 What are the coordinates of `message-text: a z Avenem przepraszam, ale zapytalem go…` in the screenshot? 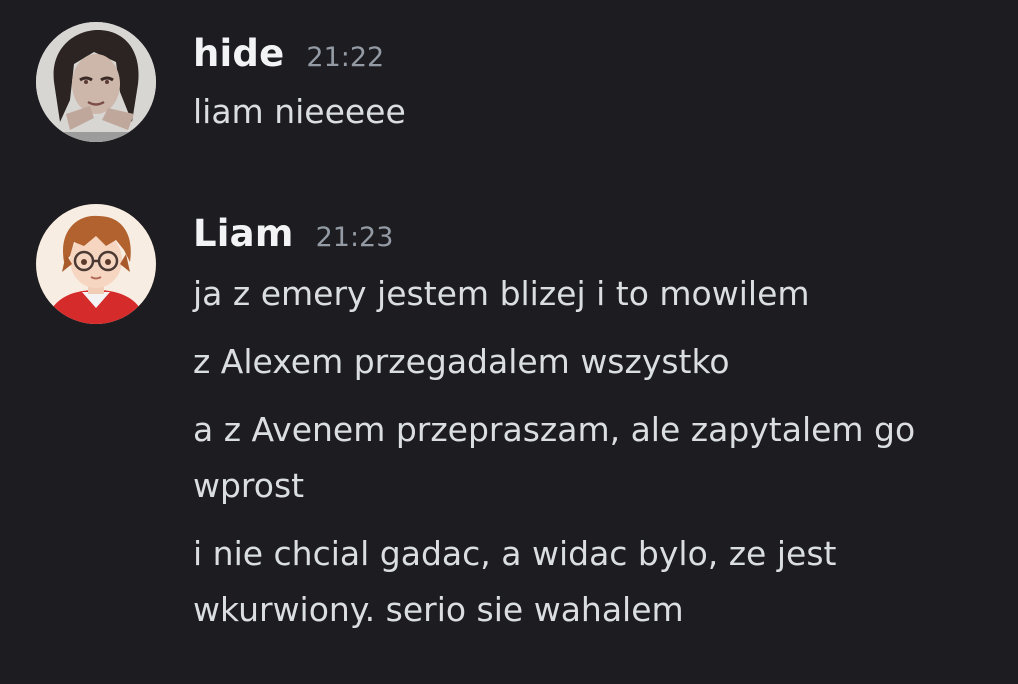 It's located at (554, 457).